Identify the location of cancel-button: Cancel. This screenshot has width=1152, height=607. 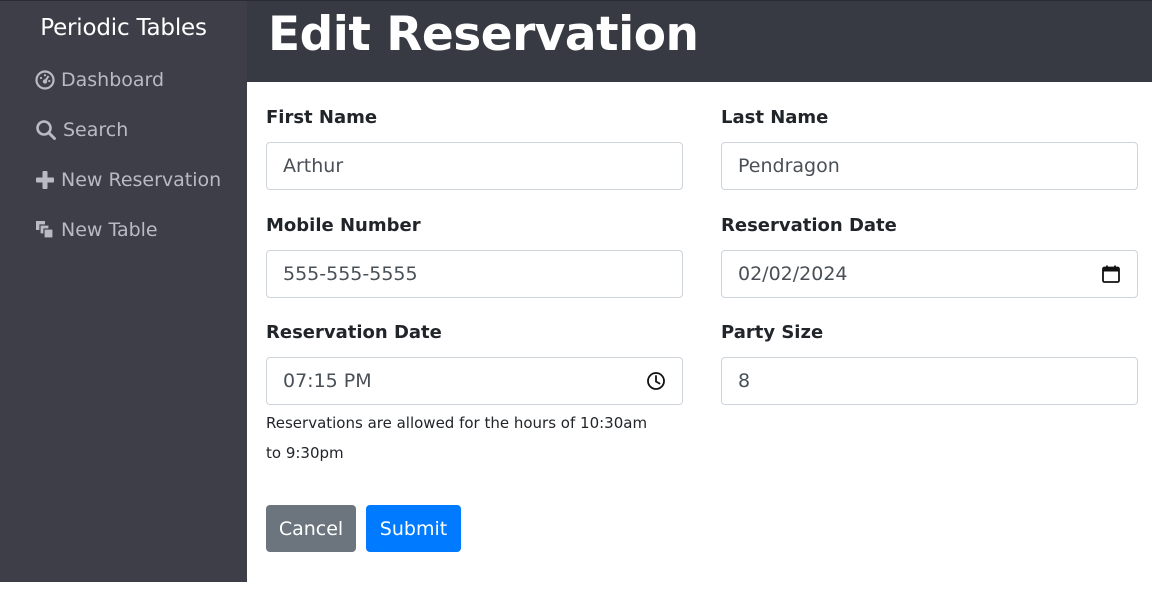
(311, 528).